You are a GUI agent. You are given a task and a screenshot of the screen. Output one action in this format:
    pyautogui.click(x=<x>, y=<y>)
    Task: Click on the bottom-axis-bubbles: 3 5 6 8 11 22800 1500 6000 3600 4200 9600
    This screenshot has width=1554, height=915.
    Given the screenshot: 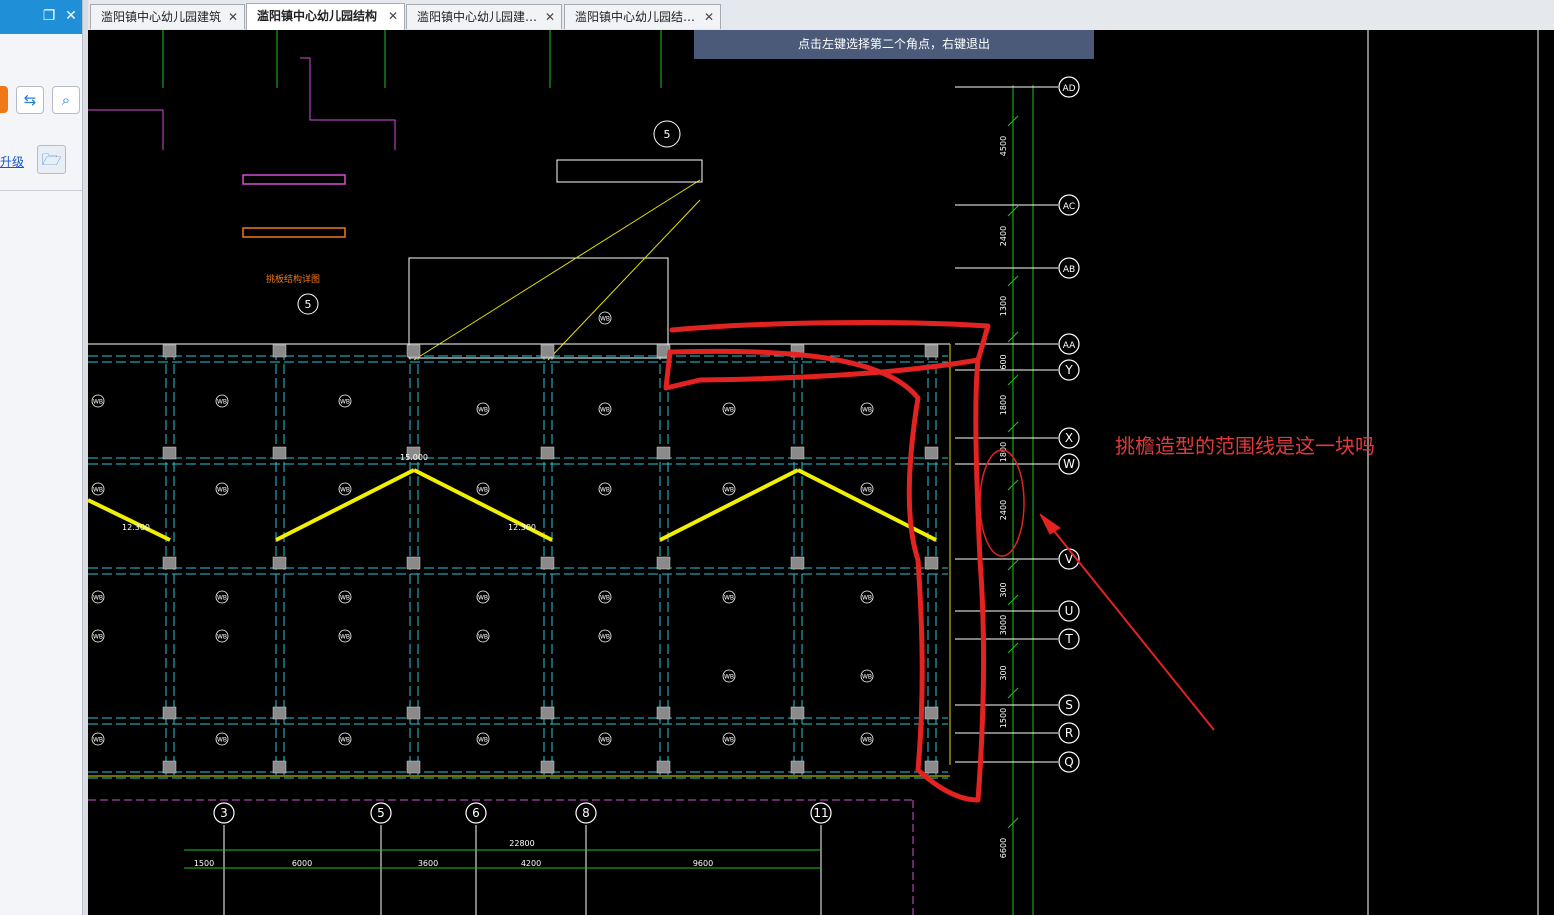 What is the action you would take?
    pyautogui.click(x=501, y=857)
    